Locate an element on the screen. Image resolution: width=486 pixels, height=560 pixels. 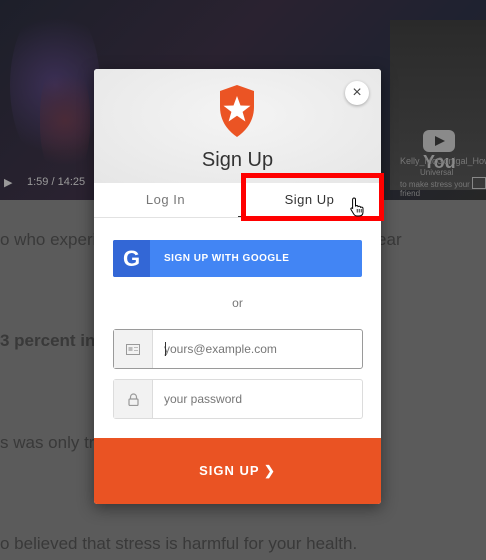
lock-icon is located at coordinates (133, 399).